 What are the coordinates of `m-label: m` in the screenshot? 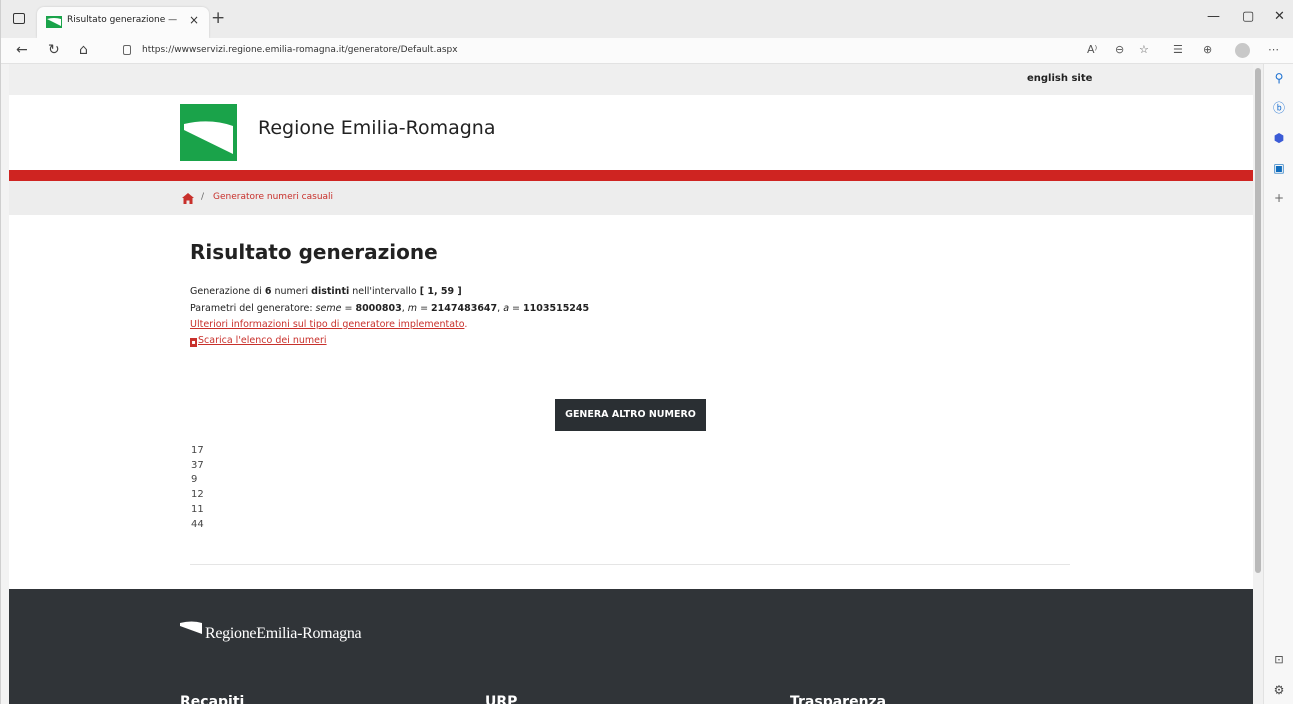 It's located at (412, 308).